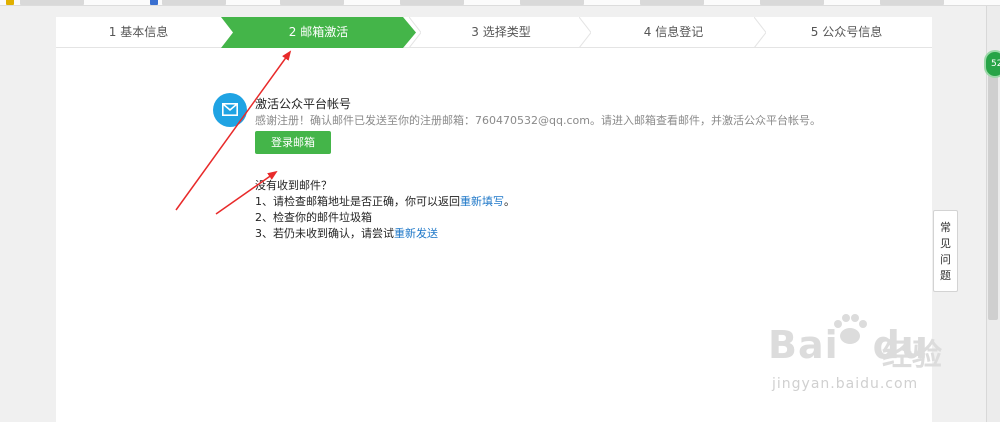 This screenshot has width=1000, height=422. Describe the element at coordinates (945, 243) in the screenshot. I see `faq-char: 见` at that location.